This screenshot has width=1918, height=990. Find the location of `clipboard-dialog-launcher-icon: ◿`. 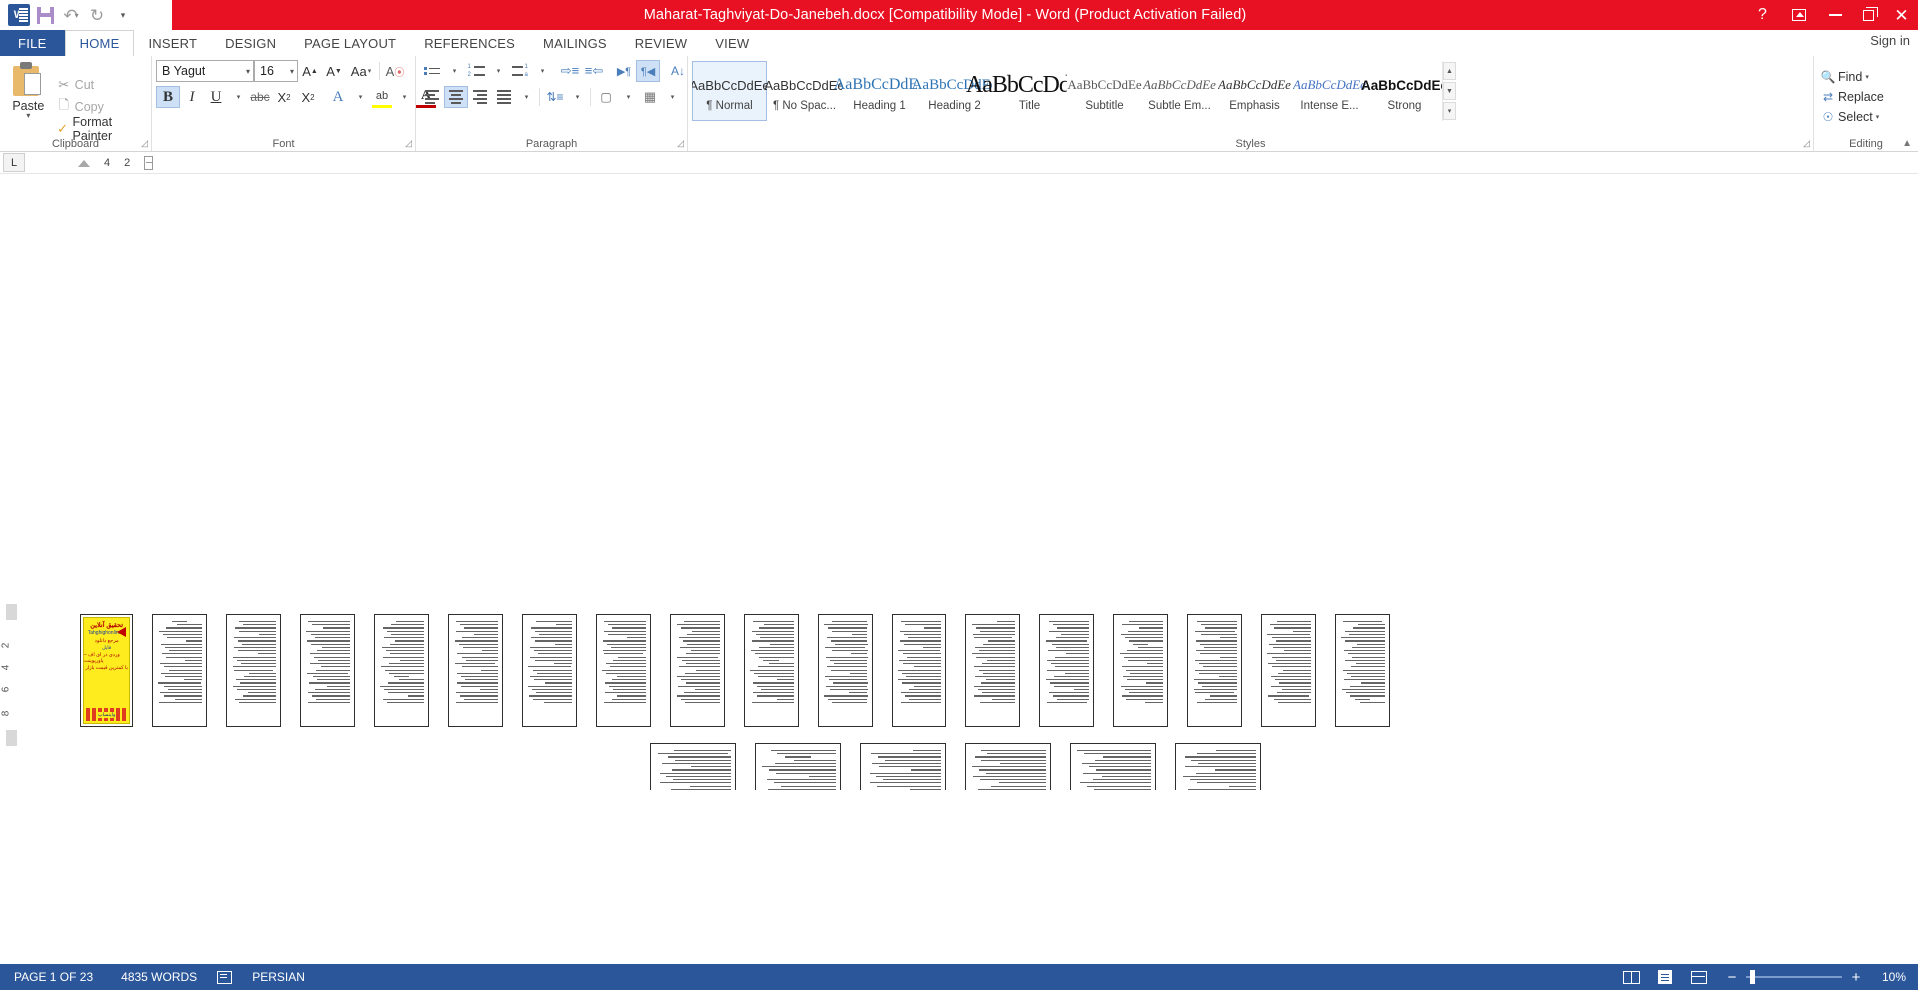

clipboard-dialog-launcher-icon: ◿ is located at coordinates (144, 143).